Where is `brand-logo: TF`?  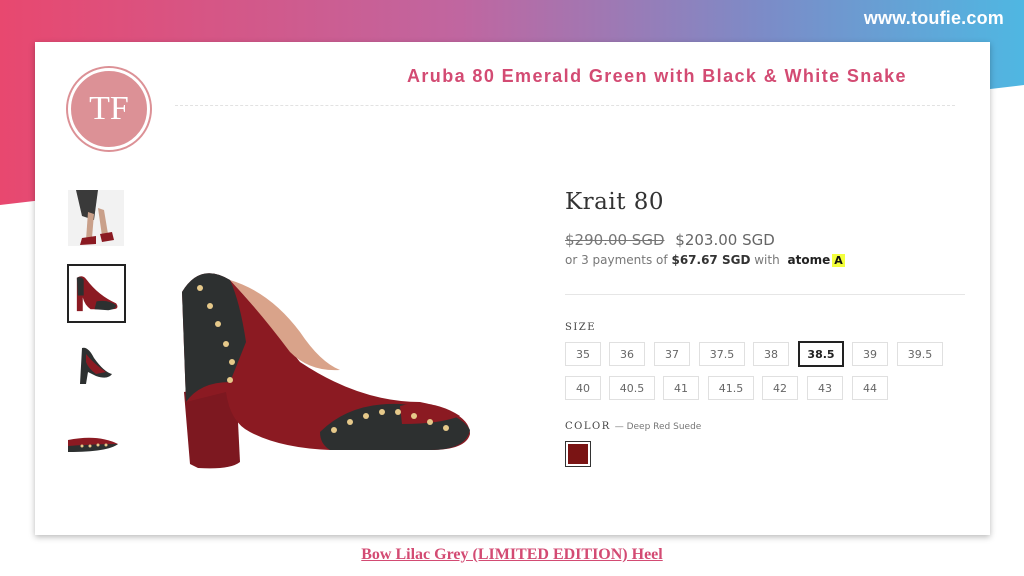
brand-logo: TF is located at coordinates (109, 109).